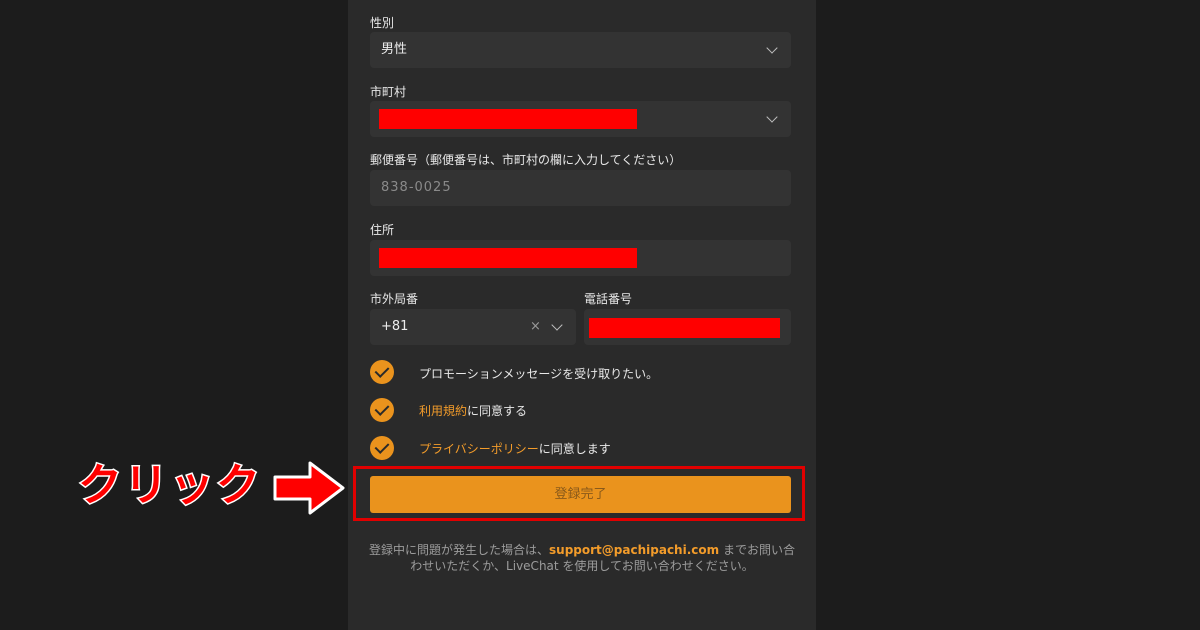 This screenshot has height=630, width=1200. Describe the element at coordinates (608, 299) in the screenshot. I see `phone-label: 電話番号` at that location.